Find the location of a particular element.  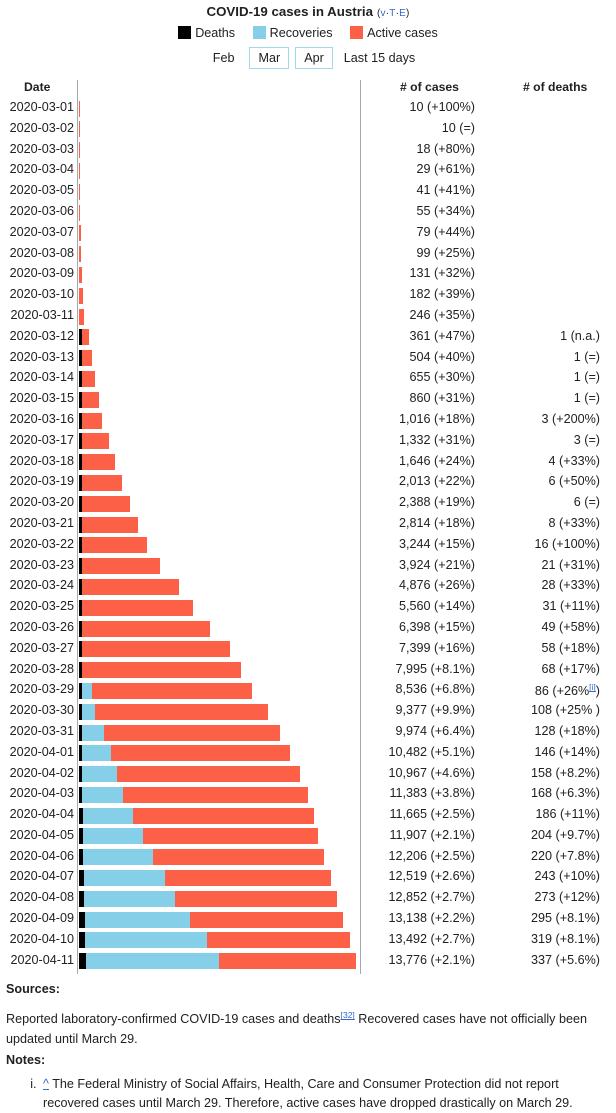

row-date: 2020-04-07 is located at coordinates (41, 876).